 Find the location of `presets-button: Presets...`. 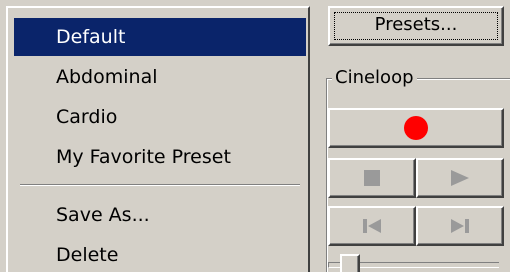

presets-button: Presets... is located at coordinates (416, 26).